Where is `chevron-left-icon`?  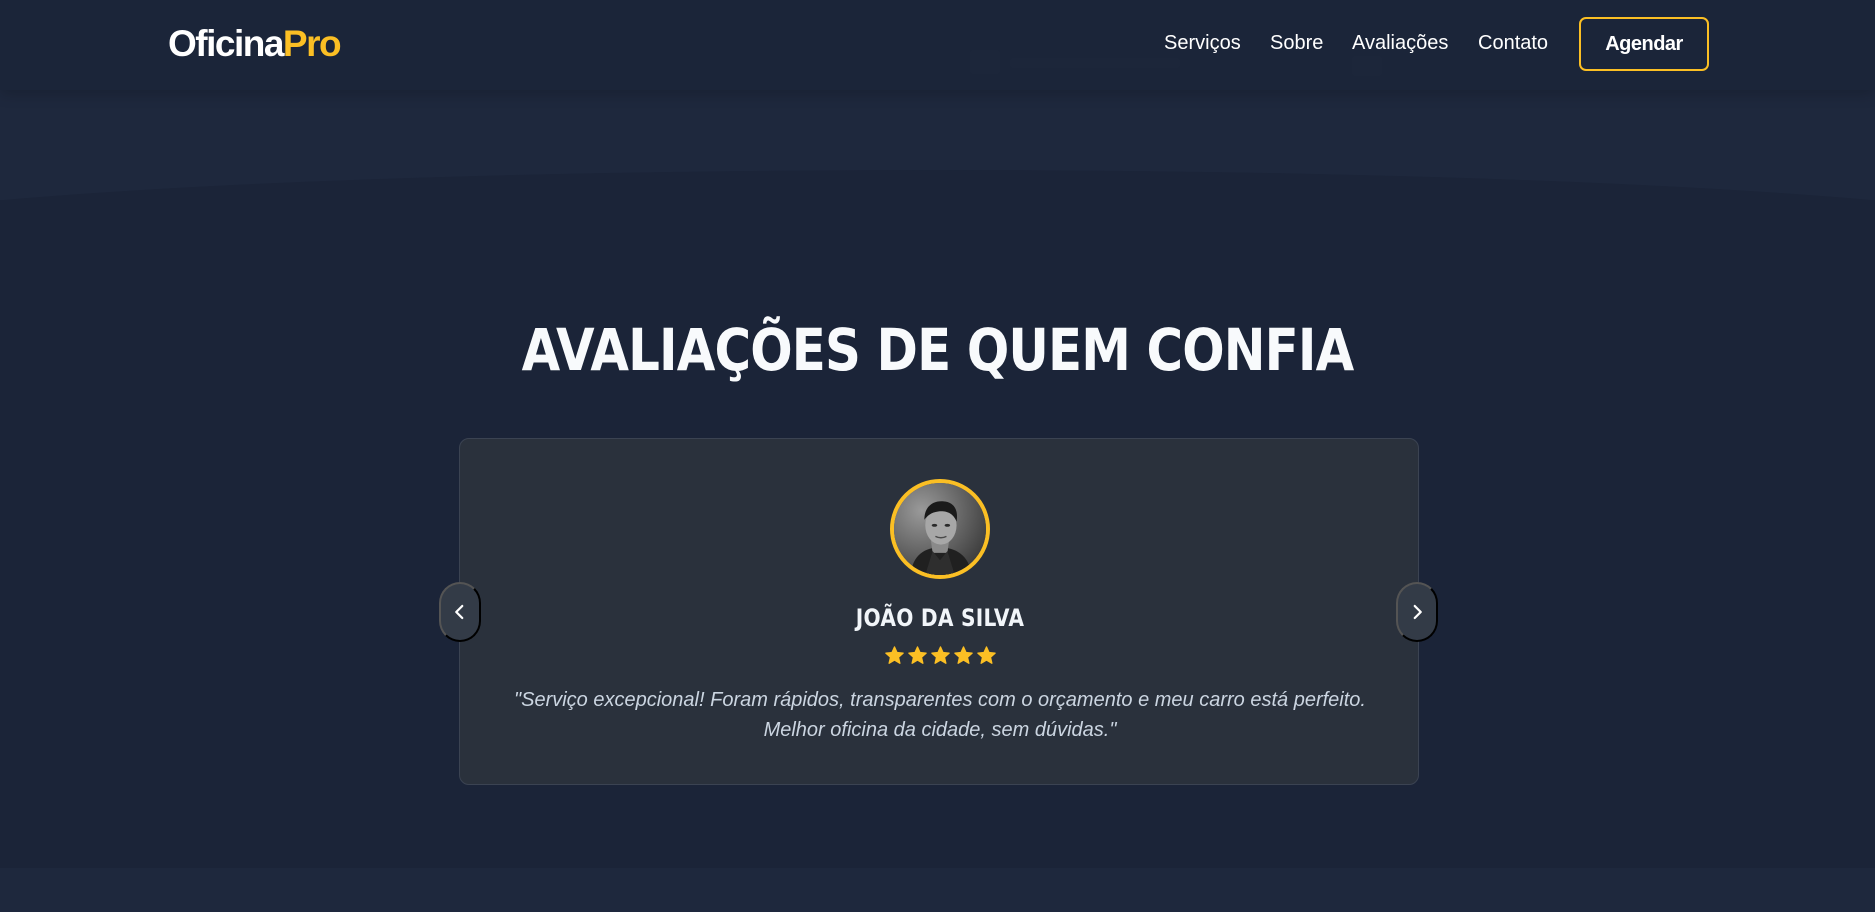 chevron-left-icon is located at coordinates (459, 612).